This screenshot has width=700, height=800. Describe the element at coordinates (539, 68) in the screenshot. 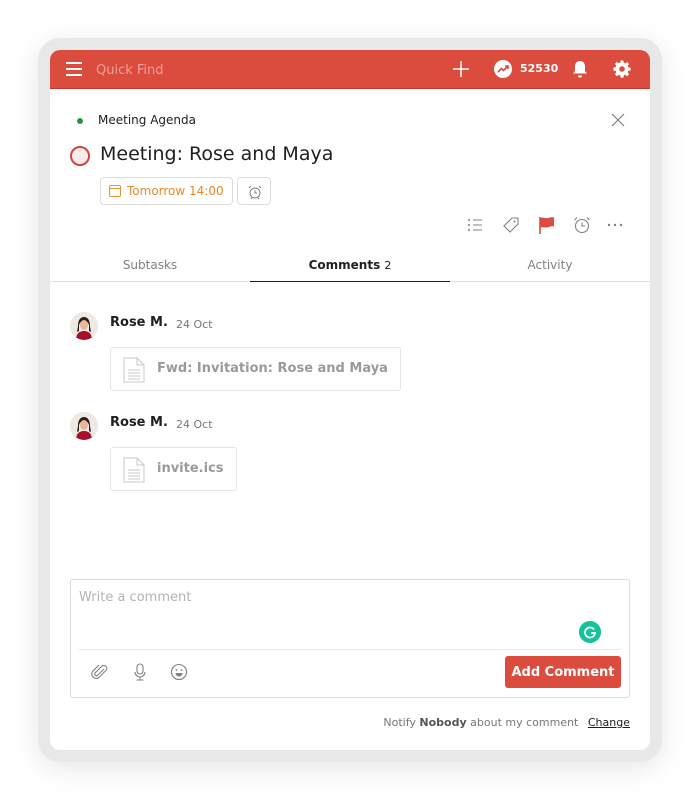

I see `karma-value: 52530` at that location.